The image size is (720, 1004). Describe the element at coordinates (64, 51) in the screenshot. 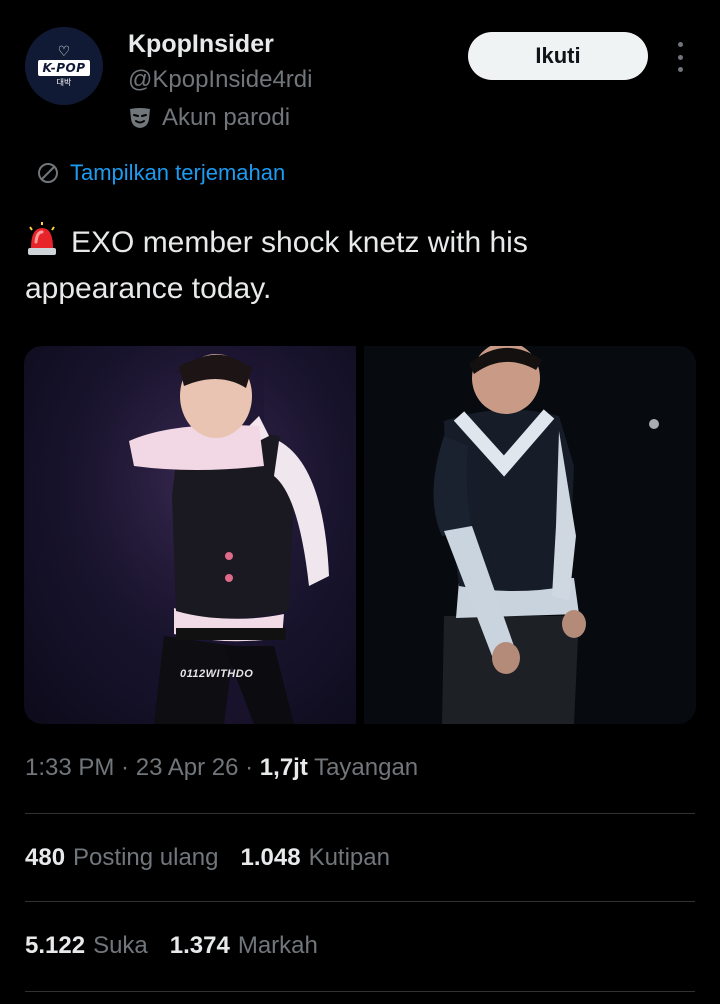

I see `heart-sparkle-icon: ♡` at that location.